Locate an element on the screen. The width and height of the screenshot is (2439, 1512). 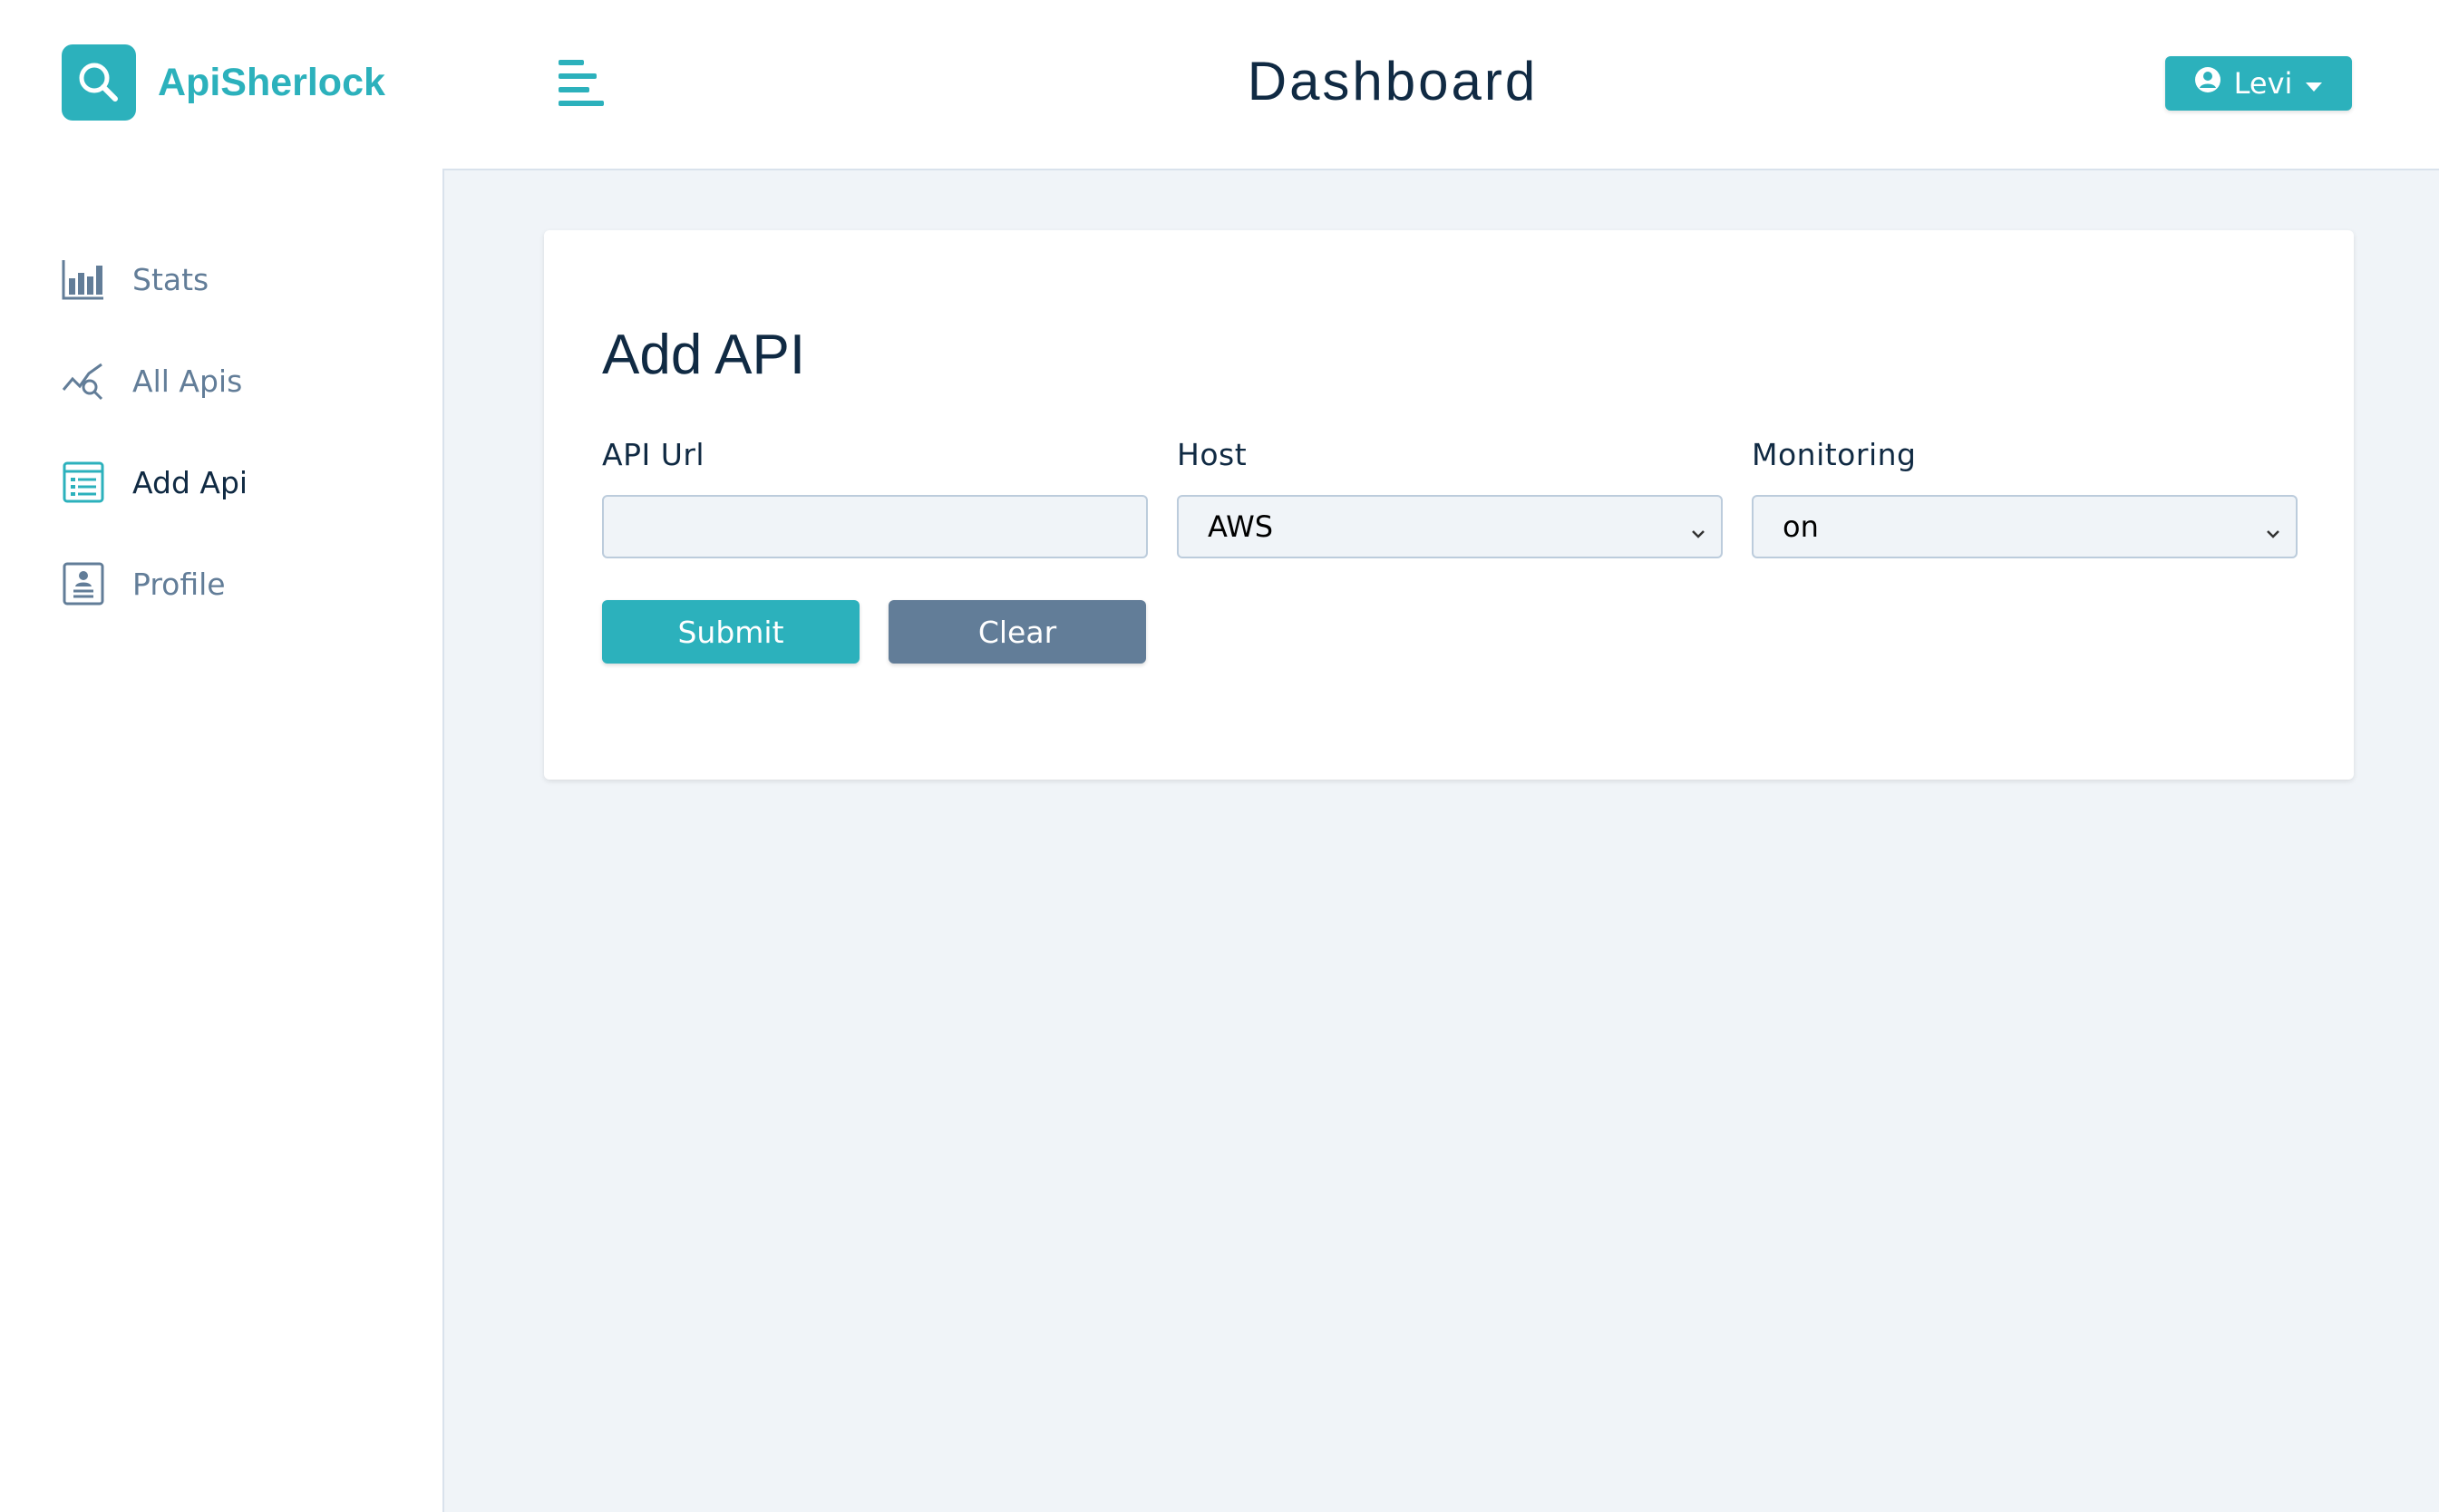
bar-chart-icon is located at coordinates (83, 279).